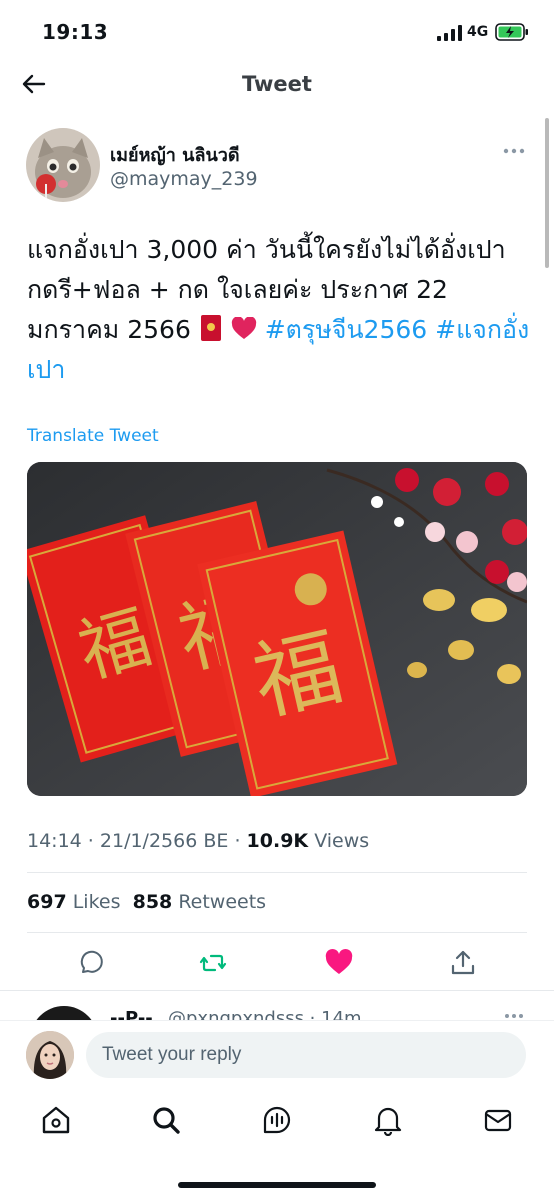 The image size is (554, 1200). Describe the element at coordinates (306, 1055) in the screenshot. I see `reply-input: Tweet your reply` at that location.